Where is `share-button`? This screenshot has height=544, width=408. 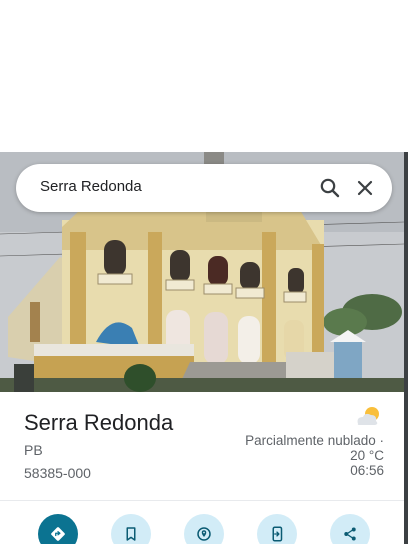
share-button is located at coordinates (350, 529).